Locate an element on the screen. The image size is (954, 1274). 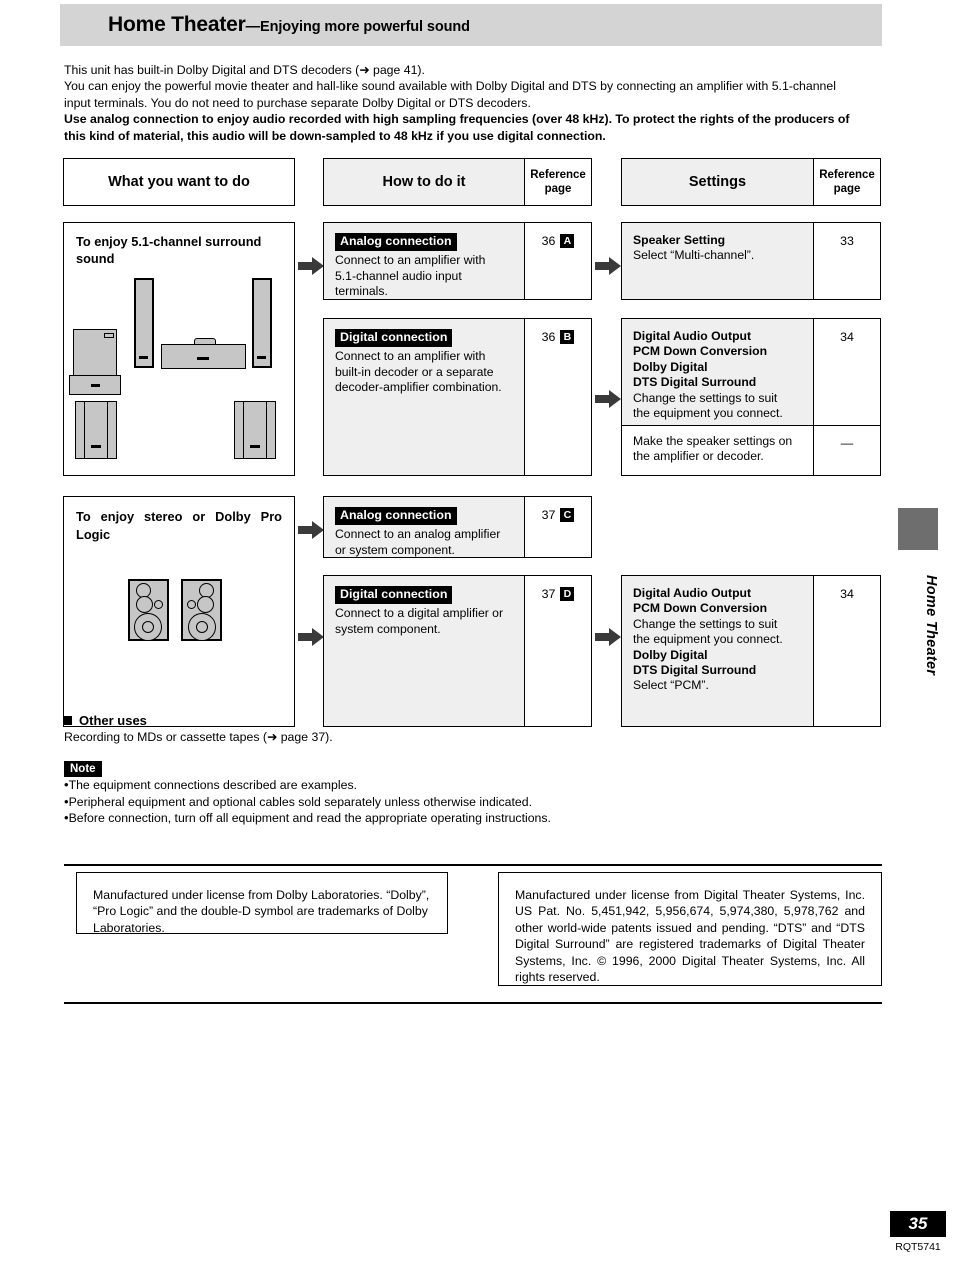
row2-what-label: To enjoy stereo or Dolby Pro Logic is located at coordinates (179, 525).